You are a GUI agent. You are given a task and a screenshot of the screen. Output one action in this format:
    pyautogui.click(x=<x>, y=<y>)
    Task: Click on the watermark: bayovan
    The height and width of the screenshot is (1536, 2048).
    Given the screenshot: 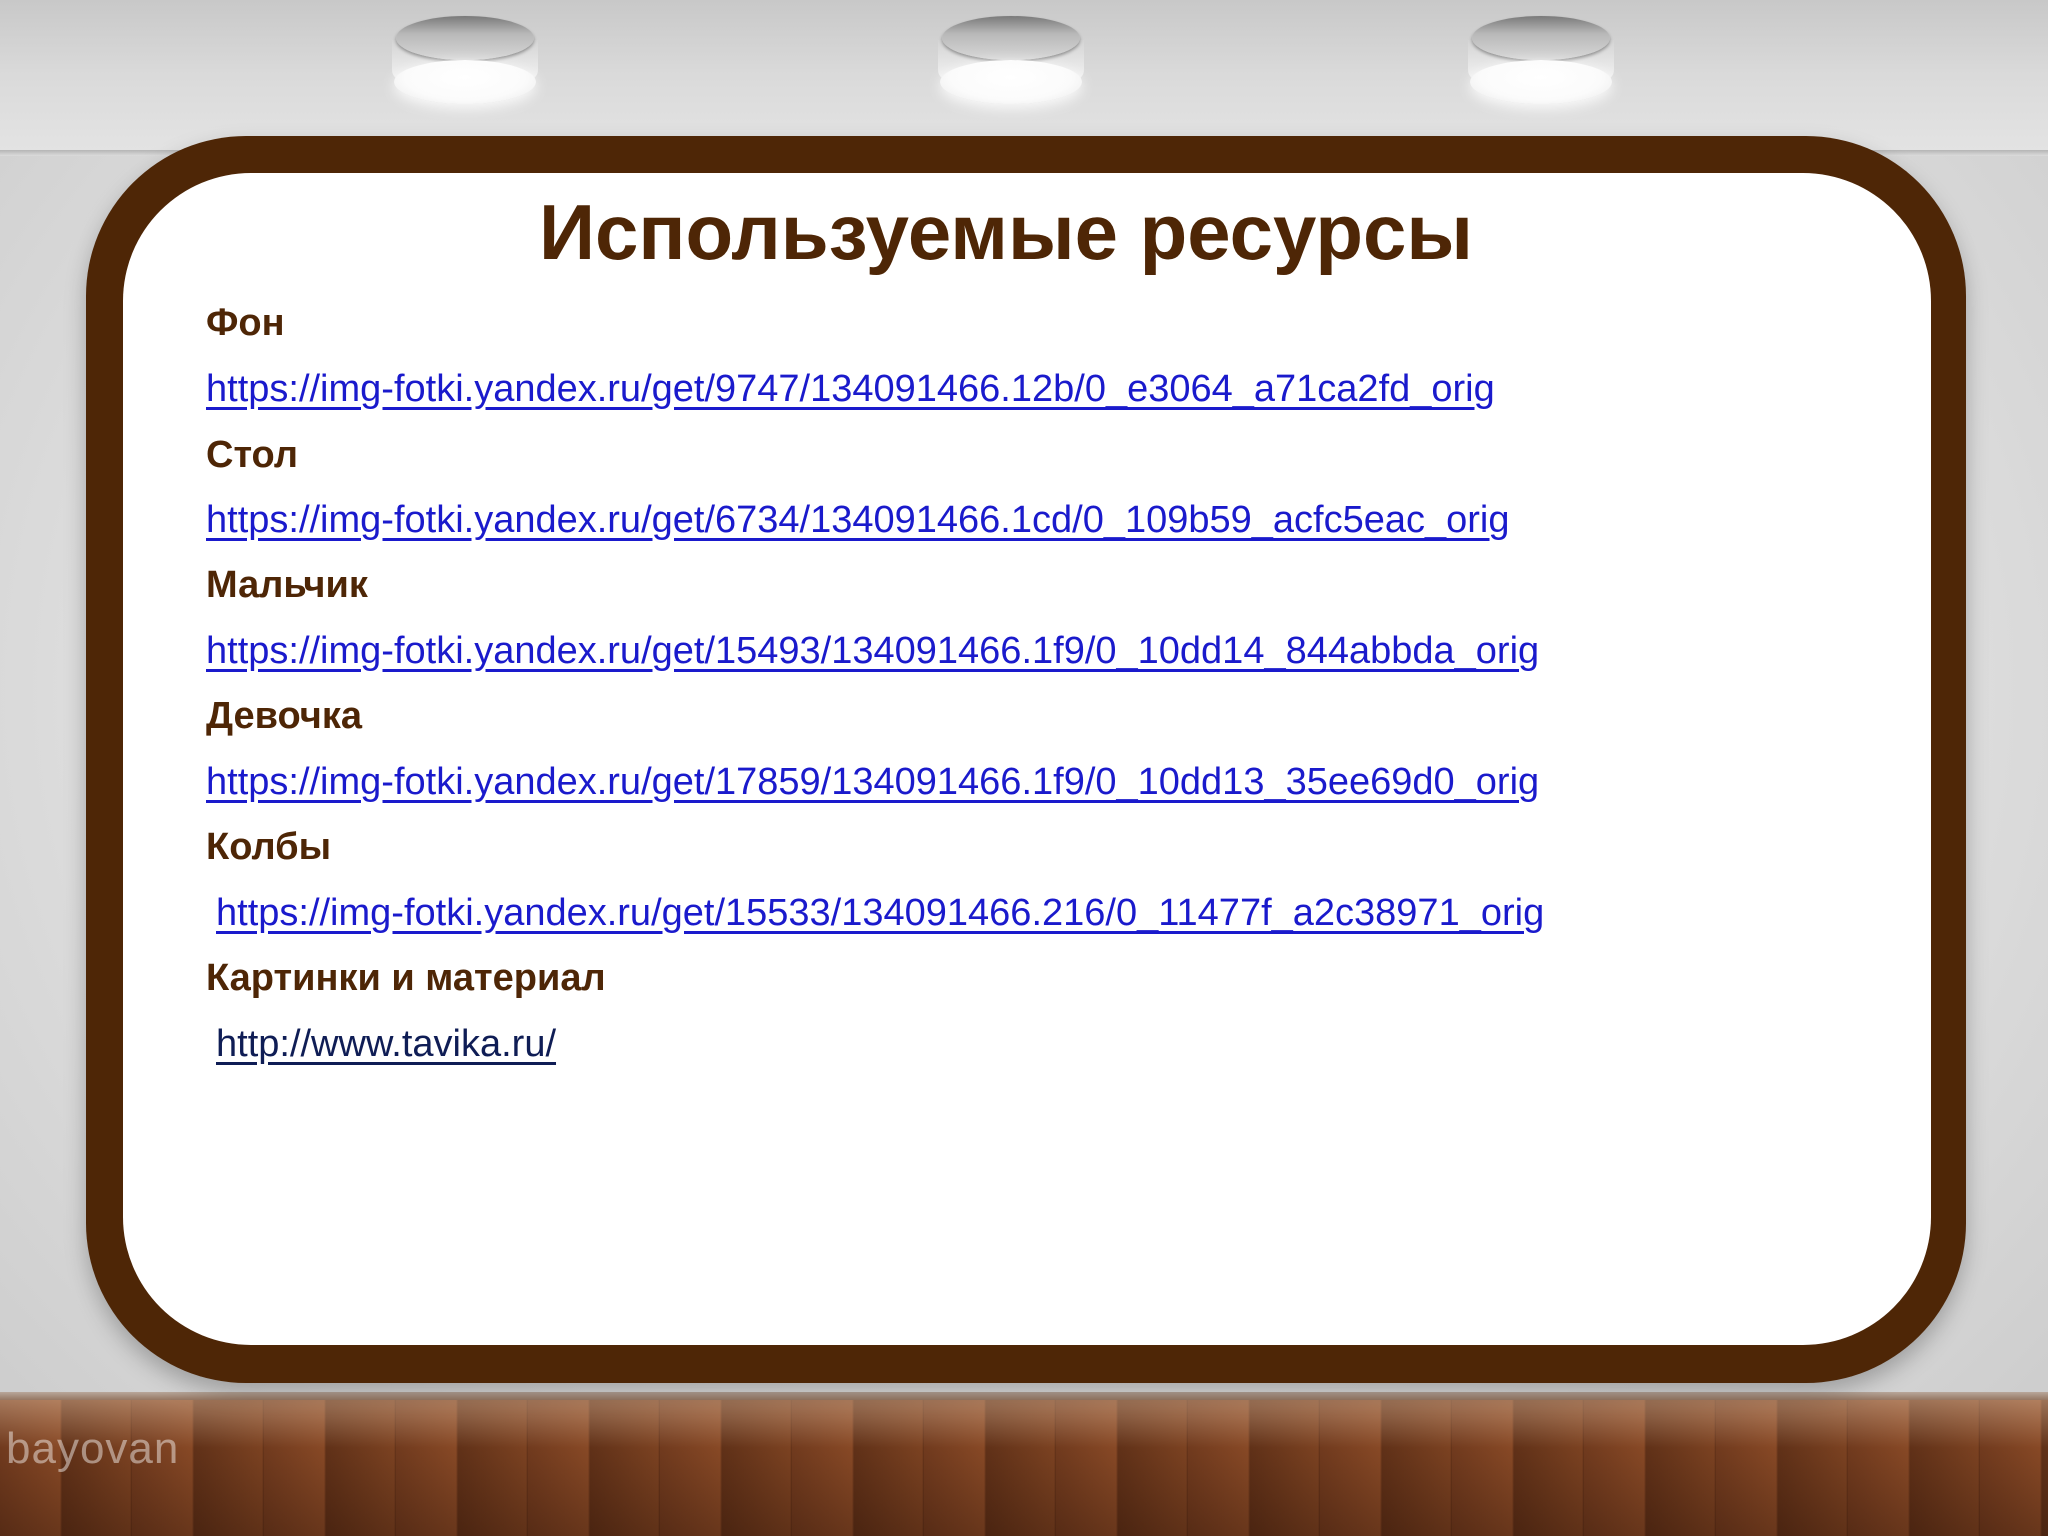 What is the action you would take?
    pyautogui.click(x=93, y=1448)
    